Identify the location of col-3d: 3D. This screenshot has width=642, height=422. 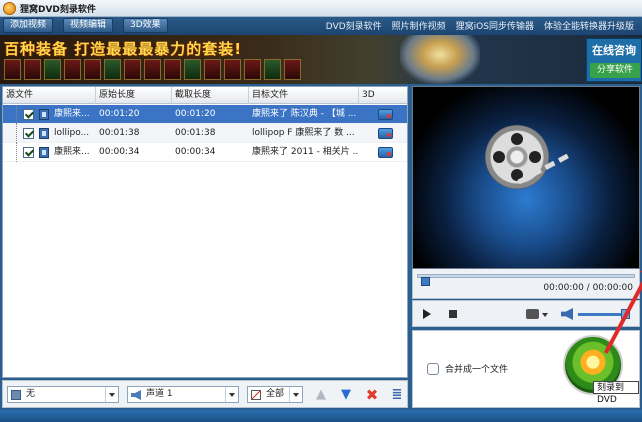
(383, 95).